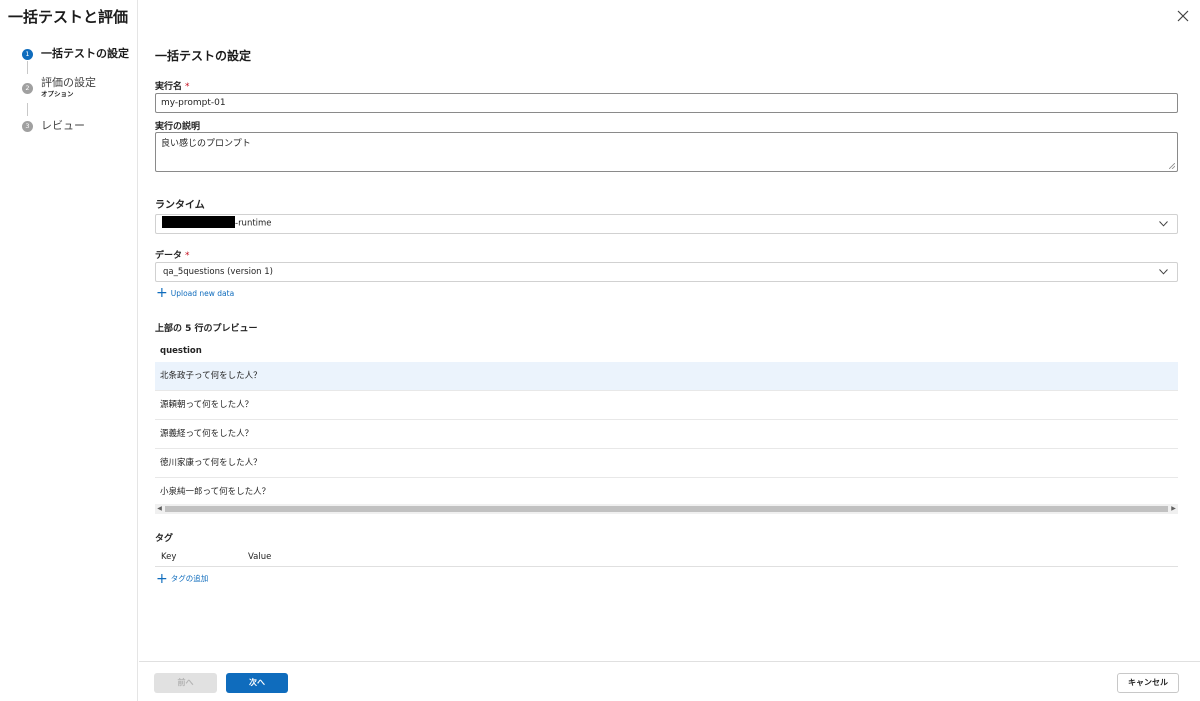  I want to click on table-row: 小泉純一郎って何をした人？, so click(666, 492).